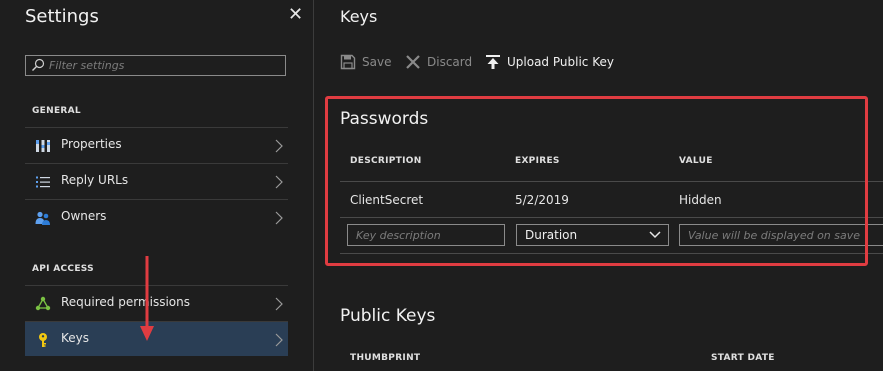 The height and width of the screenshot is (371, 883). Describe the element at coordinates (126, 302) in the screenshot. I see `sidebar-item-label: Required permissions` at that location.